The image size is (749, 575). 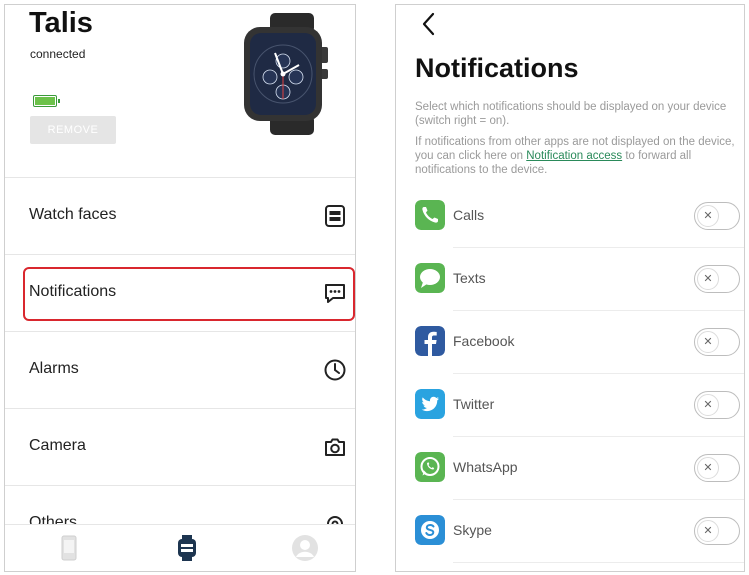 What do you see at coordinates (570, 532) in the screenshot?
I see `app-row-skype: Skype ✕` at bounding box center [570, 532].